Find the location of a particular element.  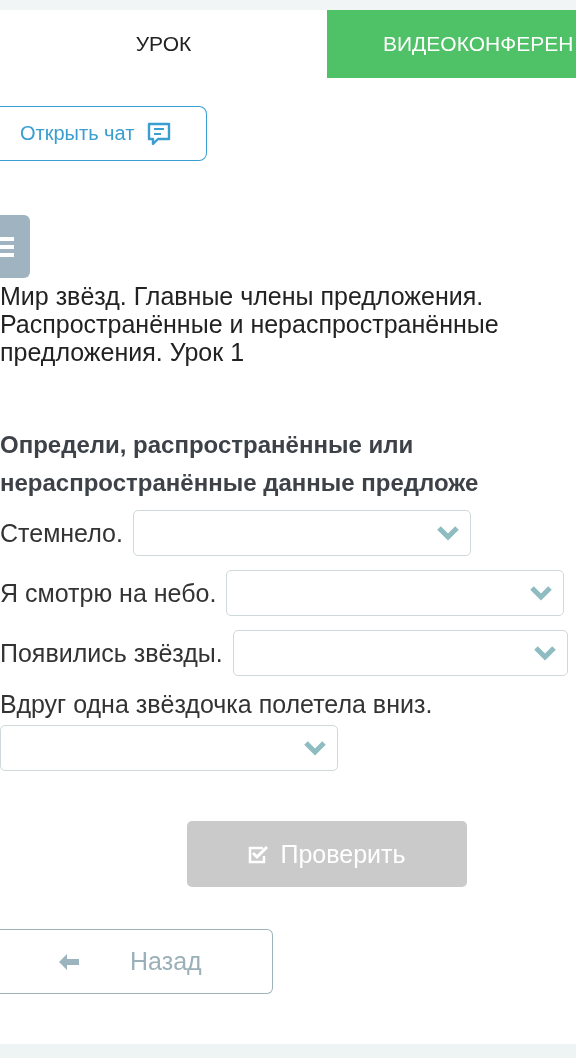

arrow-left-icon is located at coordinates (69, 961).